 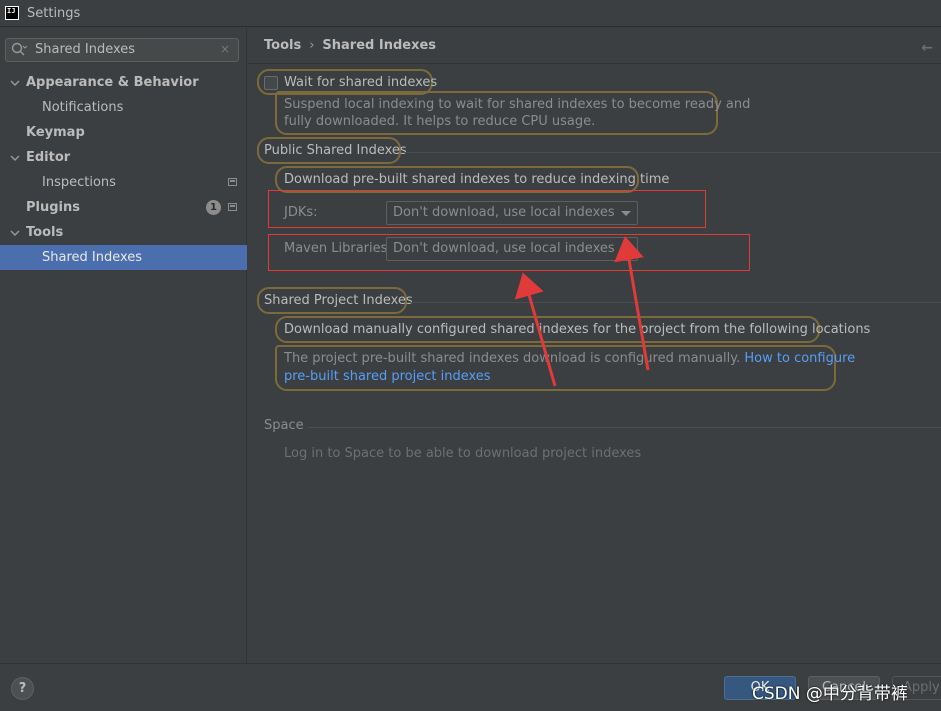 What do you see at coordinates (53, 207) in the screenshot?
I see `sidebar-item-label: Plugins` at bounding box center [53, 207].